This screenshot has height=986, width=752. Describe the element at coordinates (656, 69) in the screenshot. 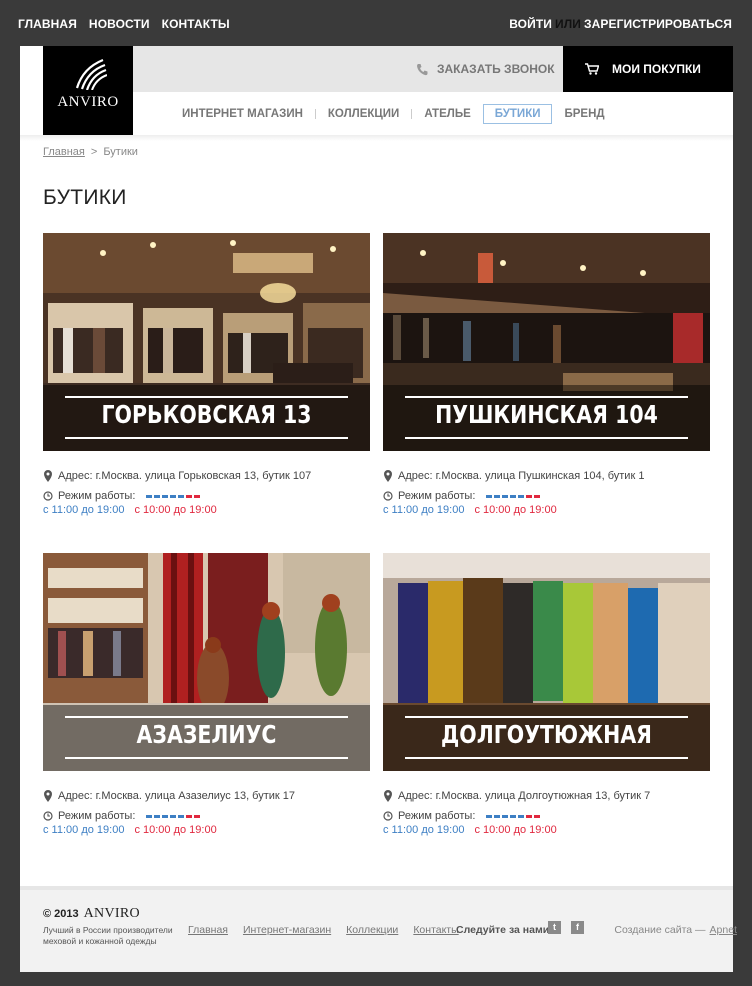

I see `cart-label: Мои покупки` at that location.